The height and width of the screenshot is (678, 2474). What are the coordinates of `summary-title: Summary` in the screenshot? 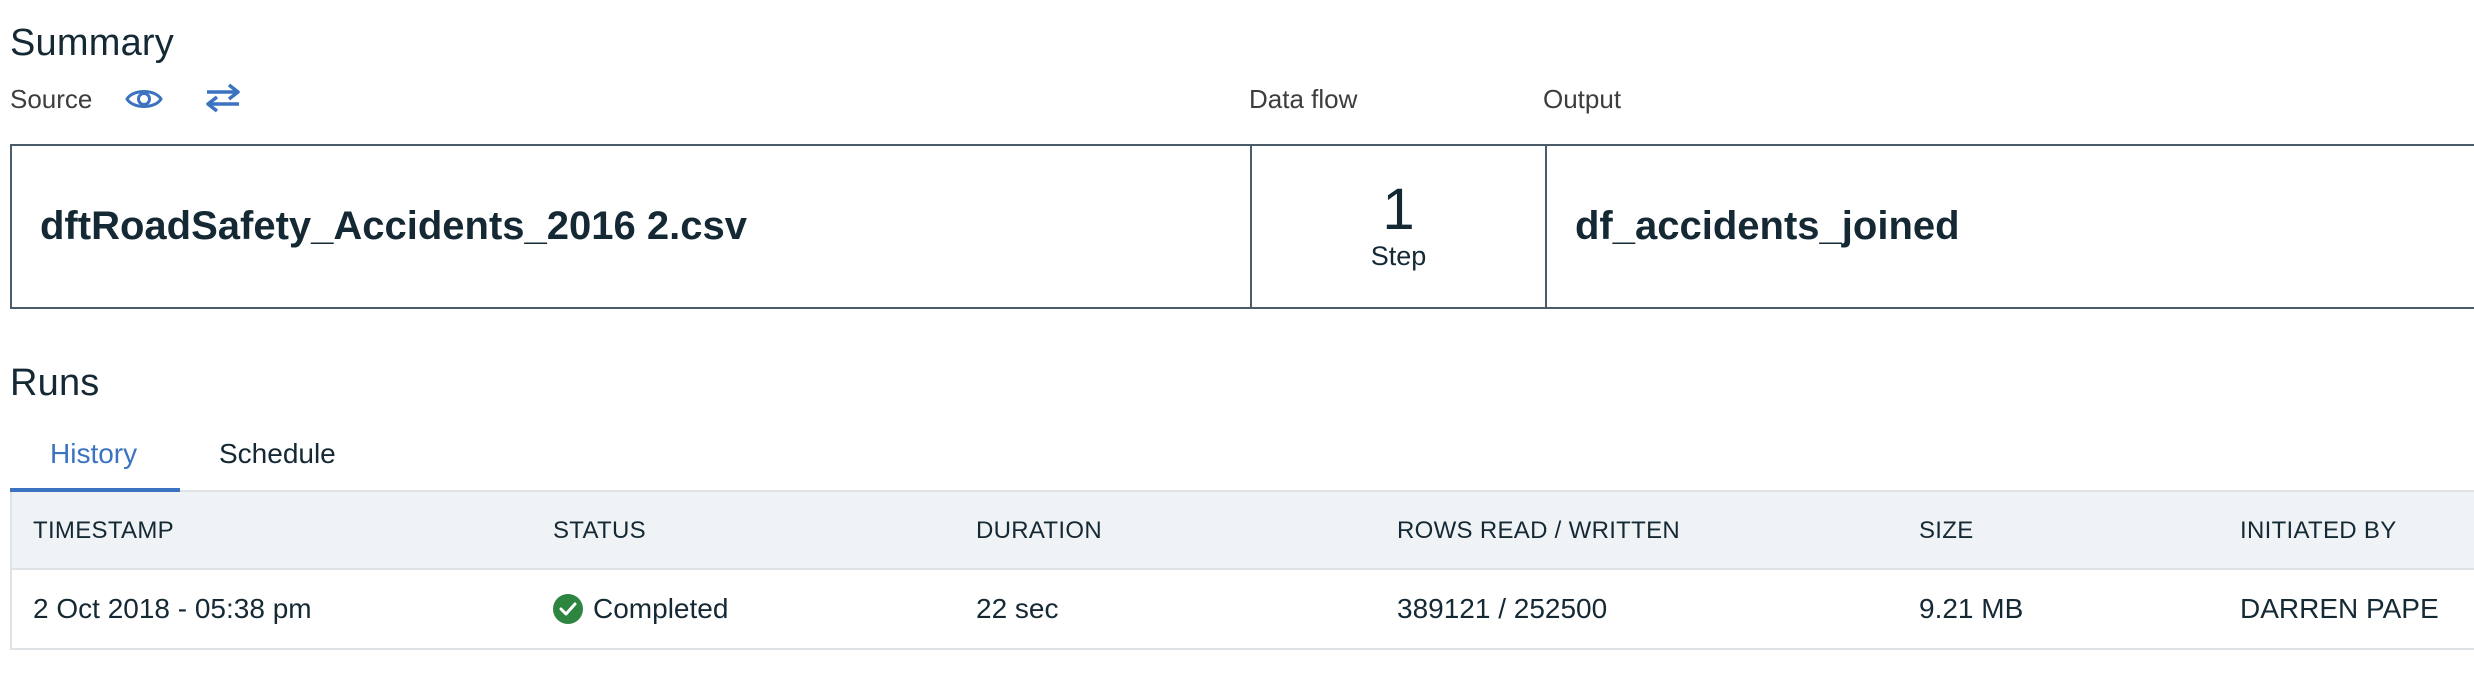 It's located at (92, 43).